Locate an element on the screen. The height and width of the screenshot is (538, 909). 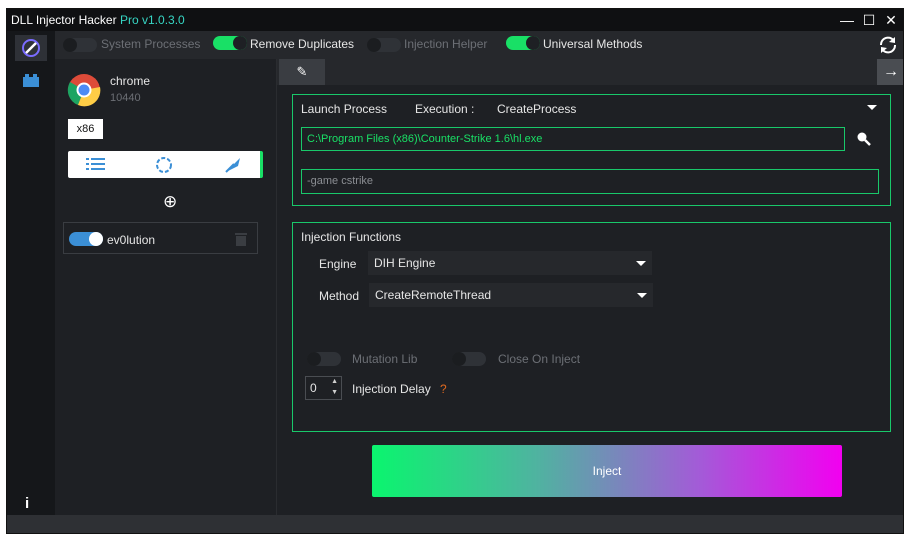
injection-functions-label: Injection Functions is located at coordinates (351, 237).